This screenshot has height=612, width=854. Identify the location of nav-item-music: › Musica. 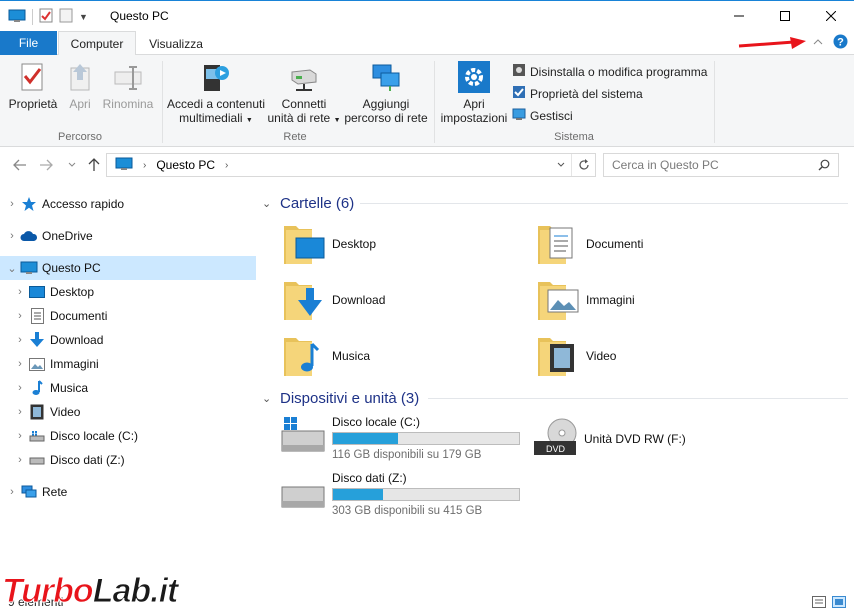
(128, 388).